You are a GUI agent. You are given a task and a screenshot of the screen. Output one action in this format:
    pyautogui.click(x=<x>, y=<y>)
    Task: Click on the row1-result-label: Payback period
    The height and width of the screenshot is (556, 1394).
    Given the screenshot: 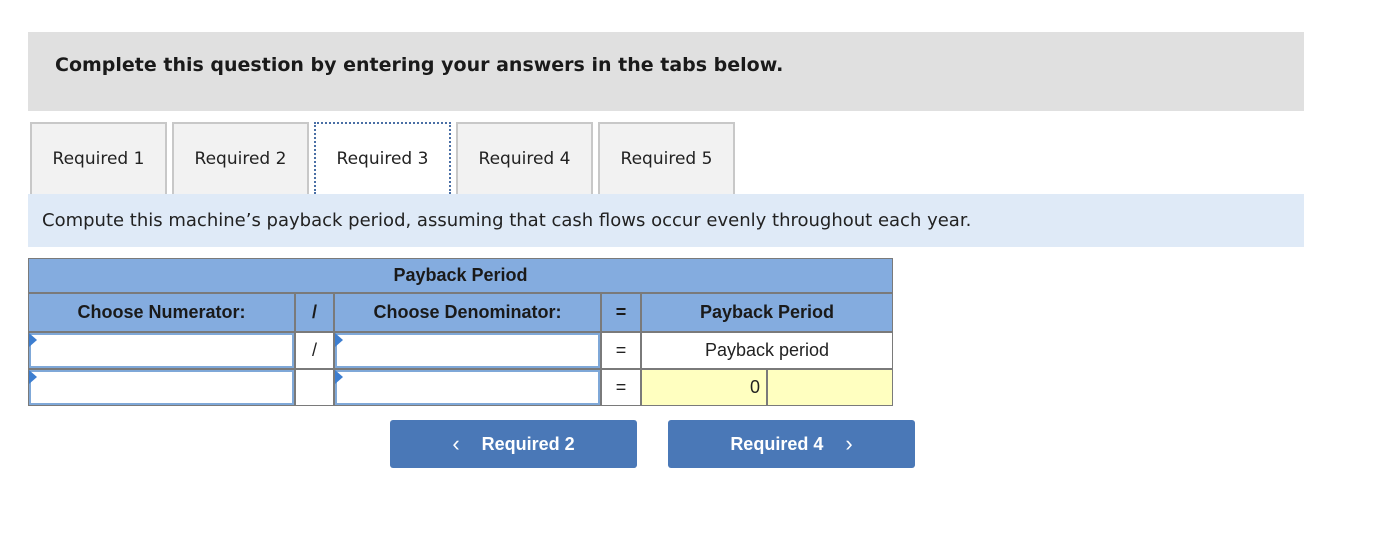 What is the action you would take?
    pyautogui.click(x=767, y=350)
    